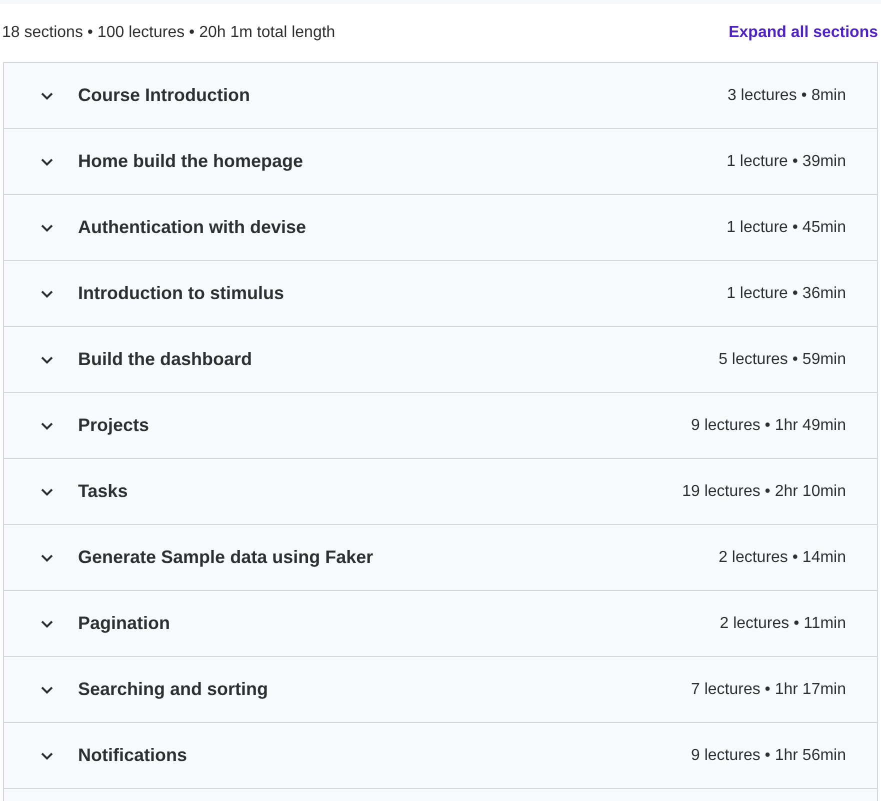 The image size is (881, 801). What do you see at coordinates (169, 33) in the screenshot?
I see `course-summary: 18 sections • 100 lectures • 20h 1m total length` at bounding box center [169, 33].